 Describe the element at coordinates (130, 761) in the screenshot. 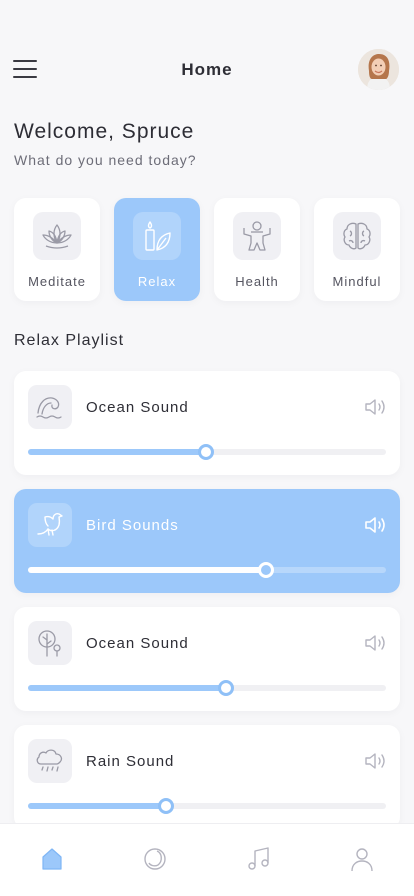

I see `track-name: Rain Sound` at that location.